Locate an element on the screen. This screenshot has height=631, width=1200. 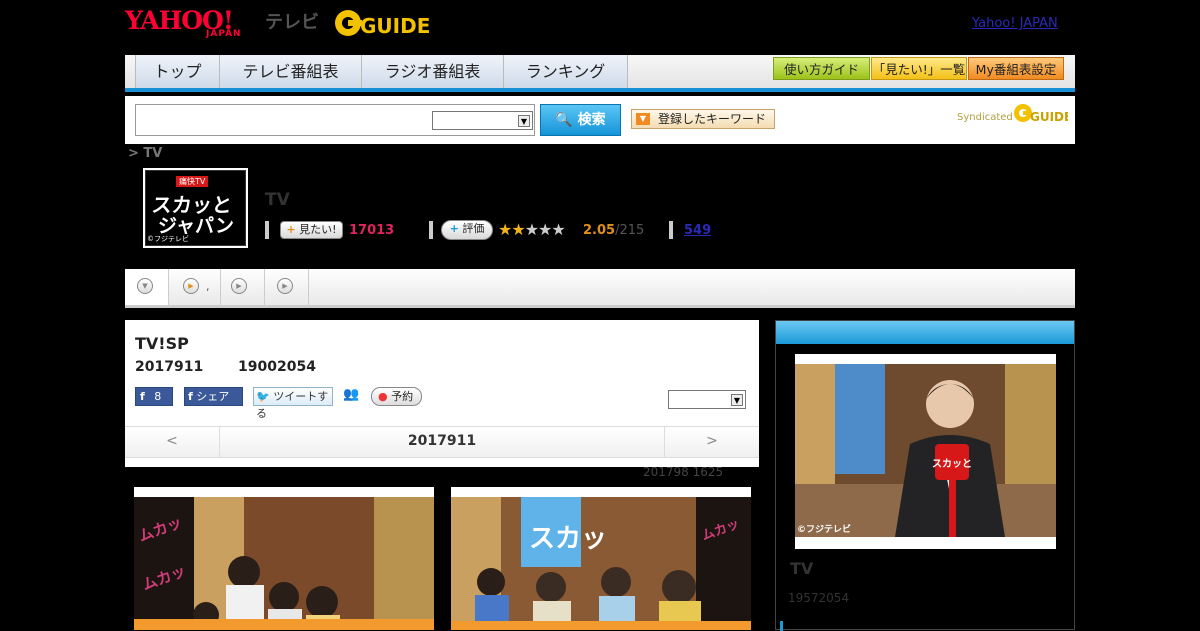
update-timestamp: 201798 1625 is located at coordinates (683, 472).